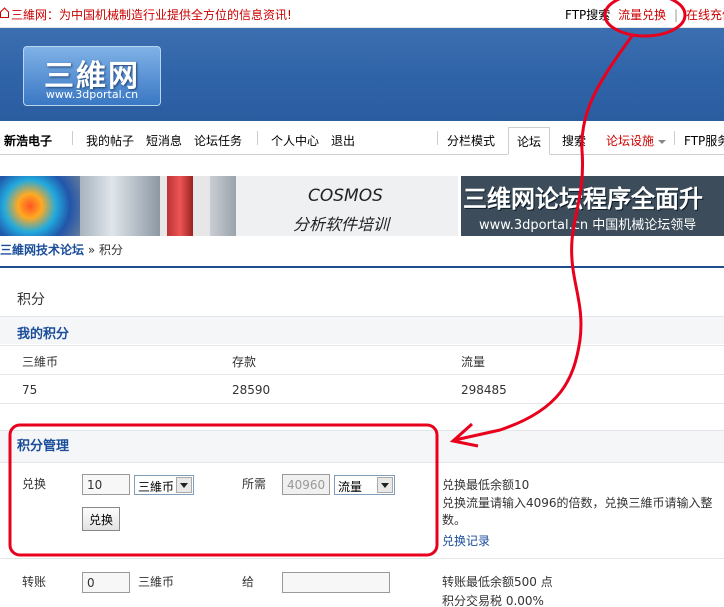 This screenshot has height=607, width=724. What do you see at coordinates (151, 15) in the screenshot?
I see `site-slogan: 三維网：为中国机械制造行业提供全方位的信息资讯!` at bounding box center [151, 15].